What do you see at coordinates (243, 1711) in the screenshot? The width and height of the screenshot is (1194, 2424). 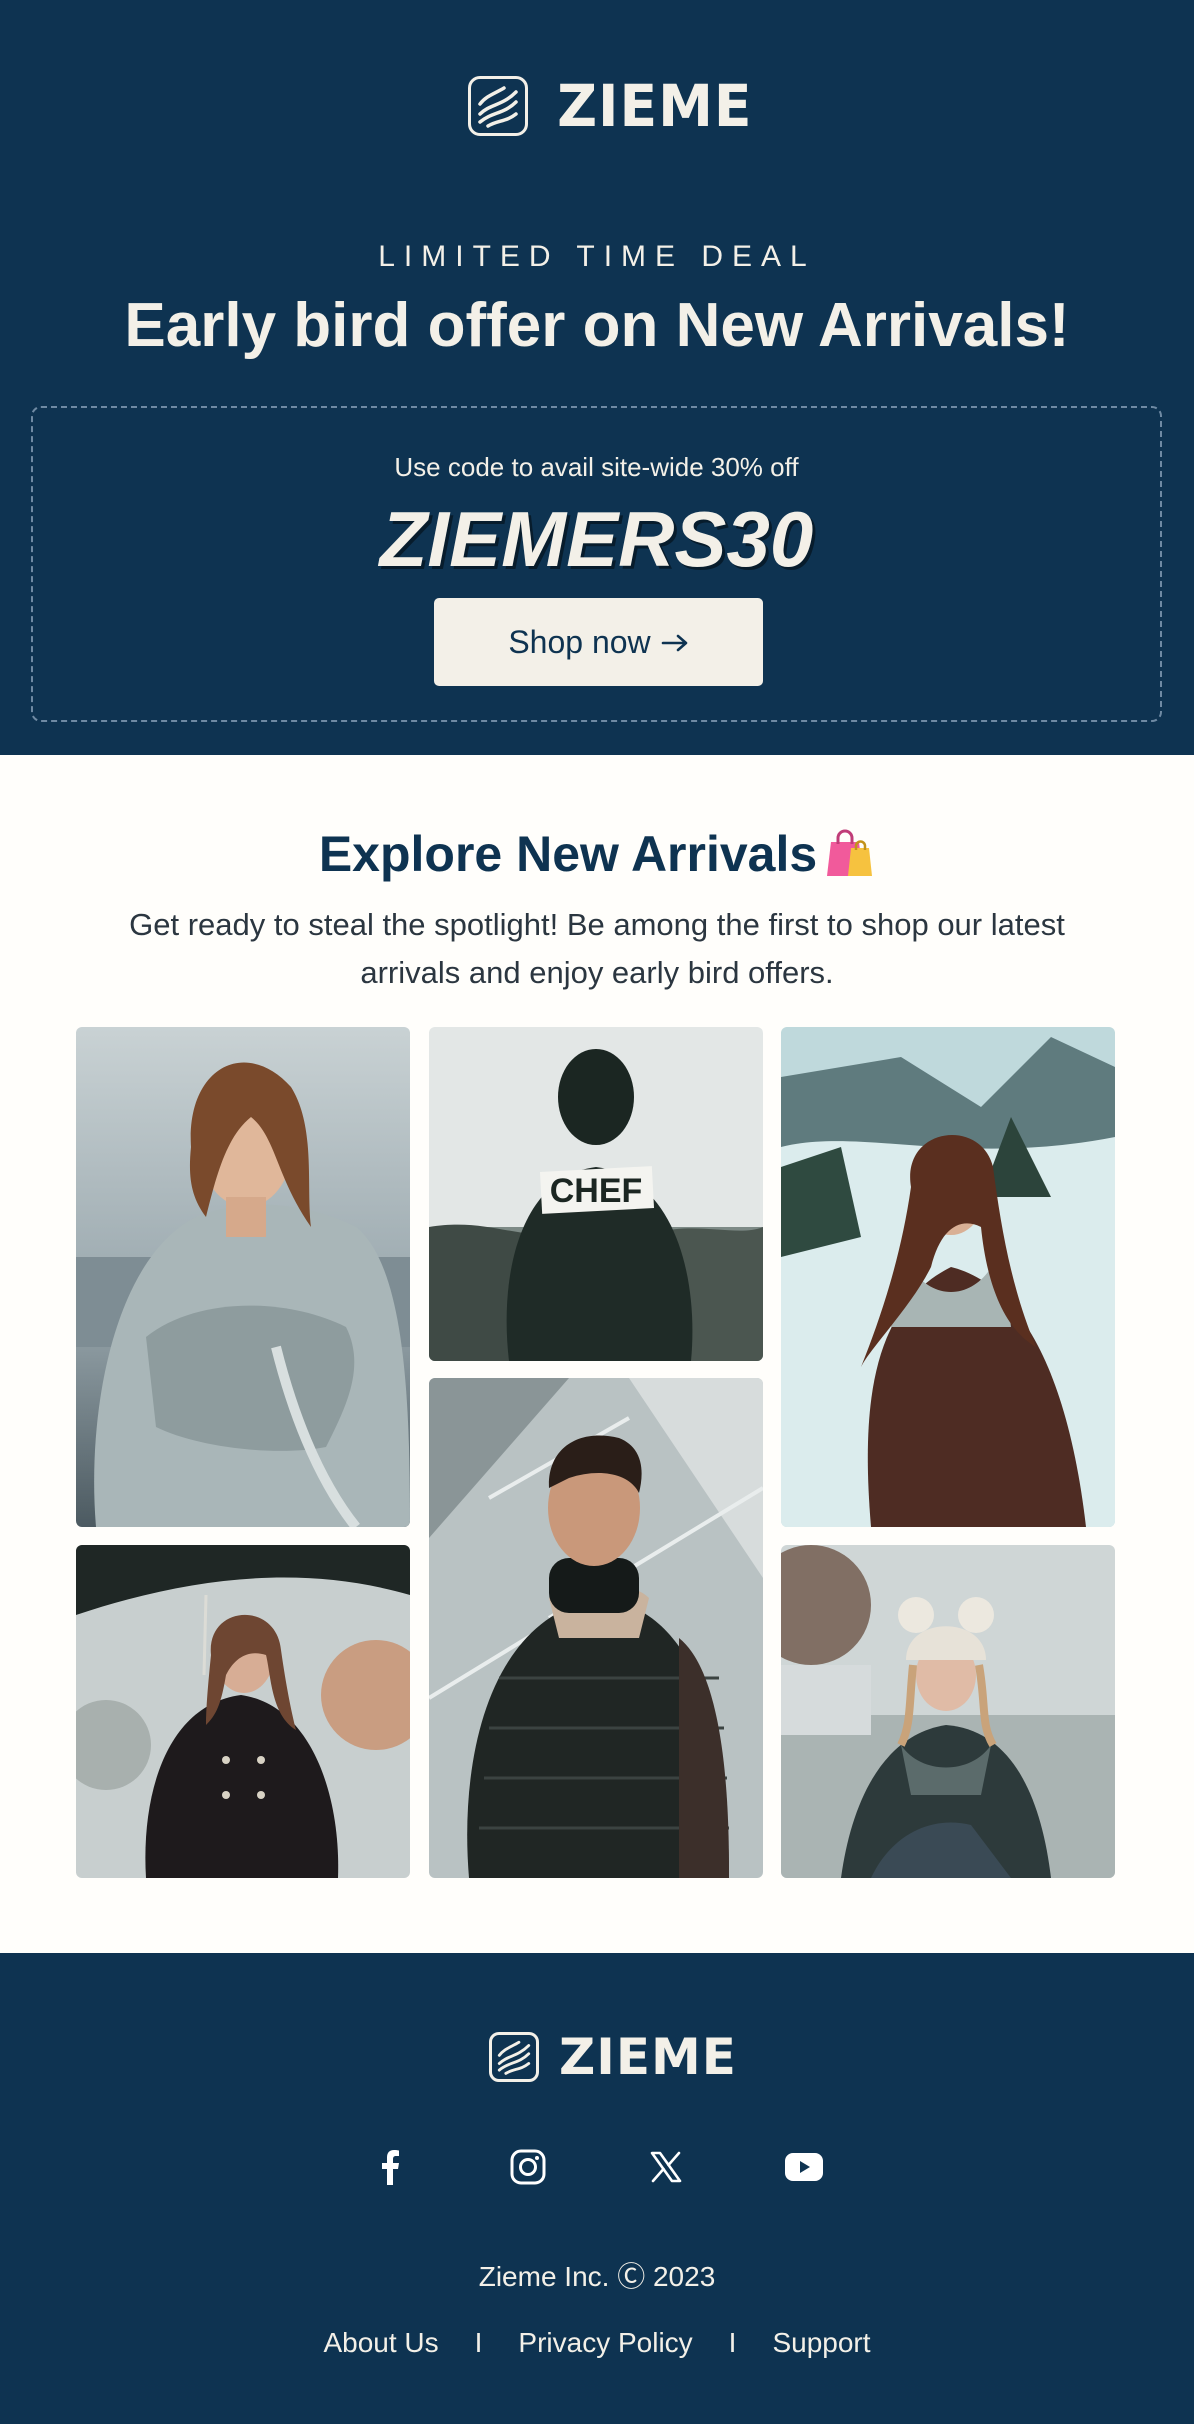 I see `woman-umbrella-black-coat-photo` at bounding box center [243, 1711].